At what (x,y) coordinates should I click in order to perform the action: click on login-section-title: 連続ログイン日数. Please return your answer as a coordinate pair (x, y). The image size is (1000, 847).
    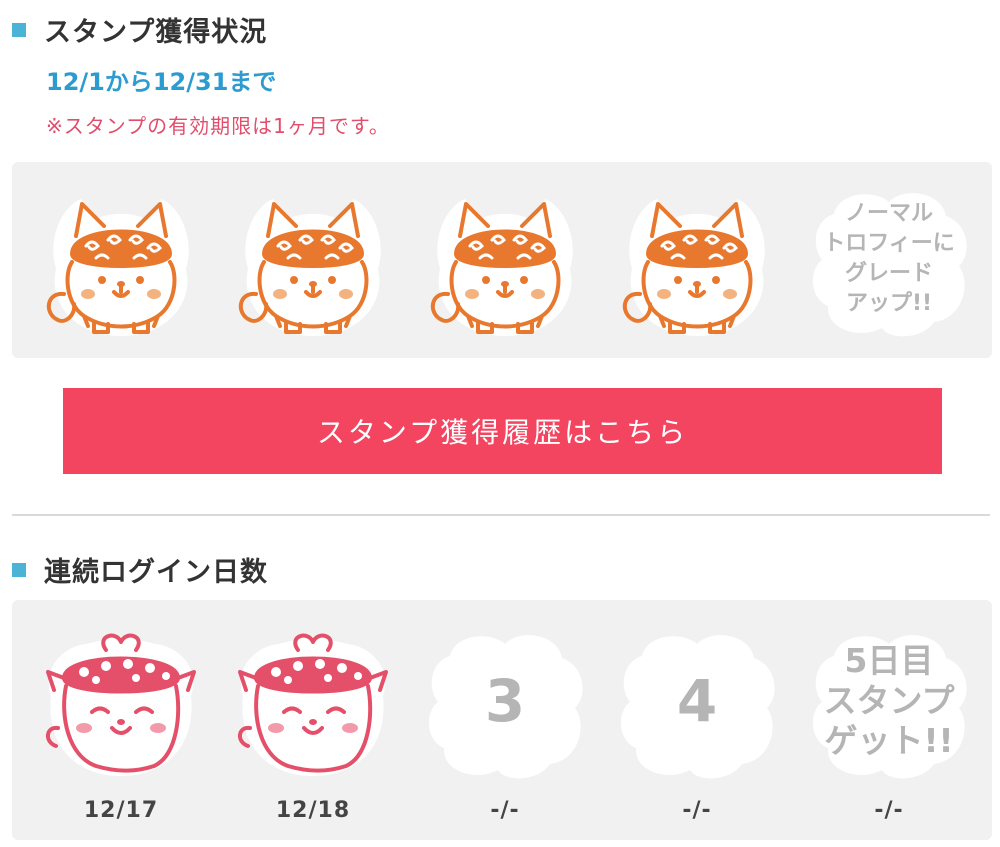
    Looking at the image, I should click on (156, 572).